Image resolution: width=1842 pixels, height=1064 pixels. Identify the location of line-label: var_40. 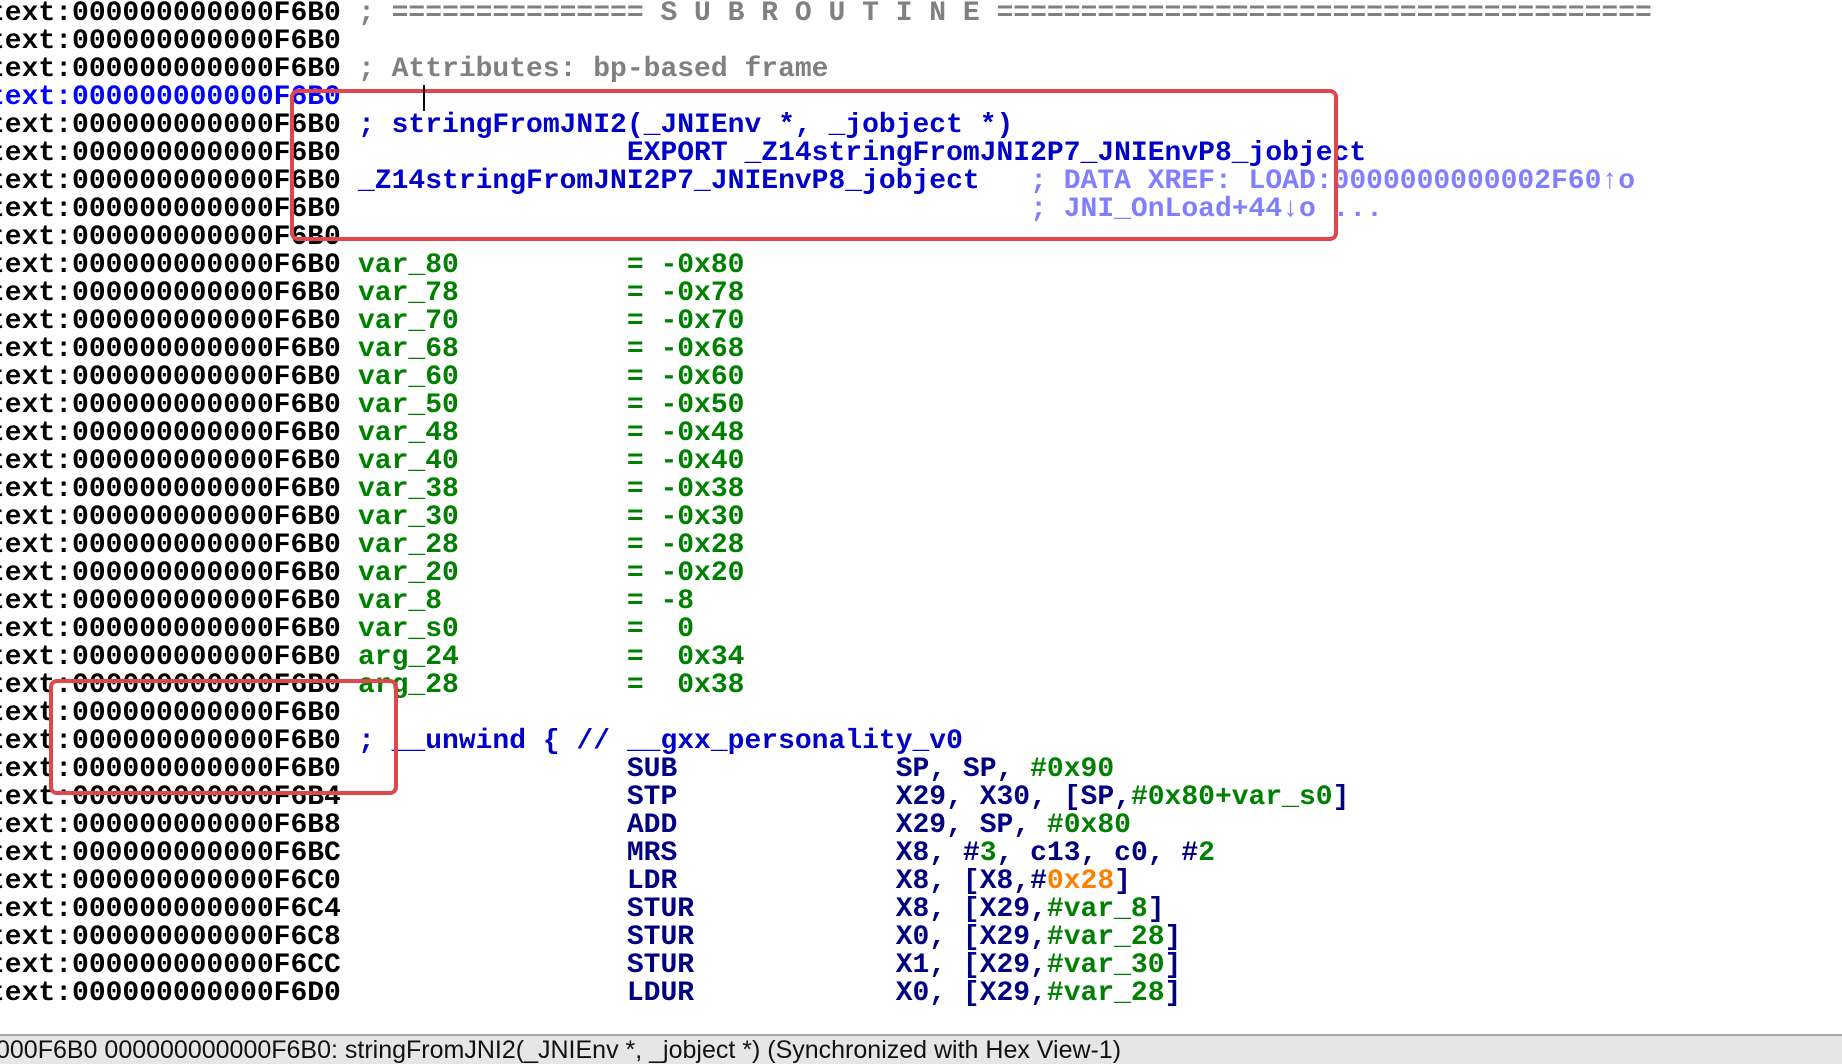
(408, 462).